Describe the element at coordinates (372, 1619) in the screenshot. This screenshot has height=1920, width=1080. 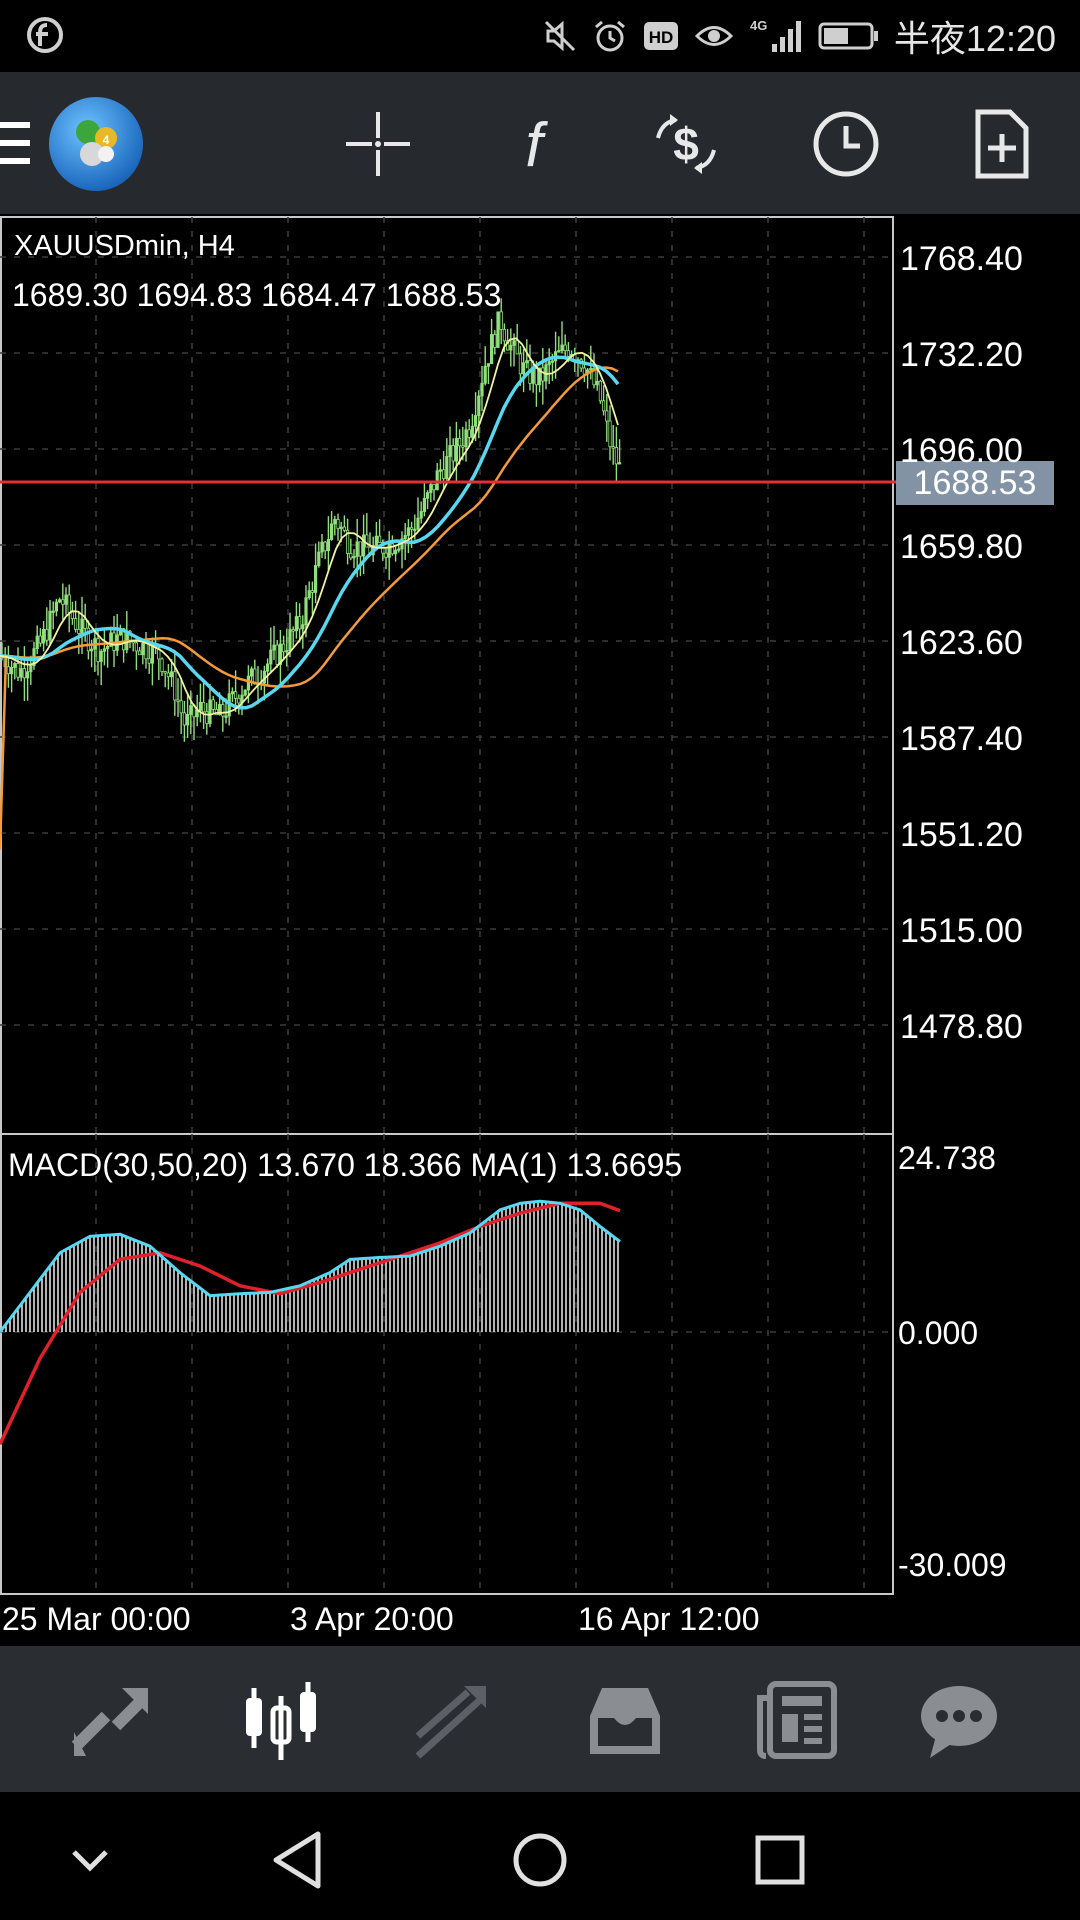
I see `time-tick: 3 Apr 20:00` at that location.